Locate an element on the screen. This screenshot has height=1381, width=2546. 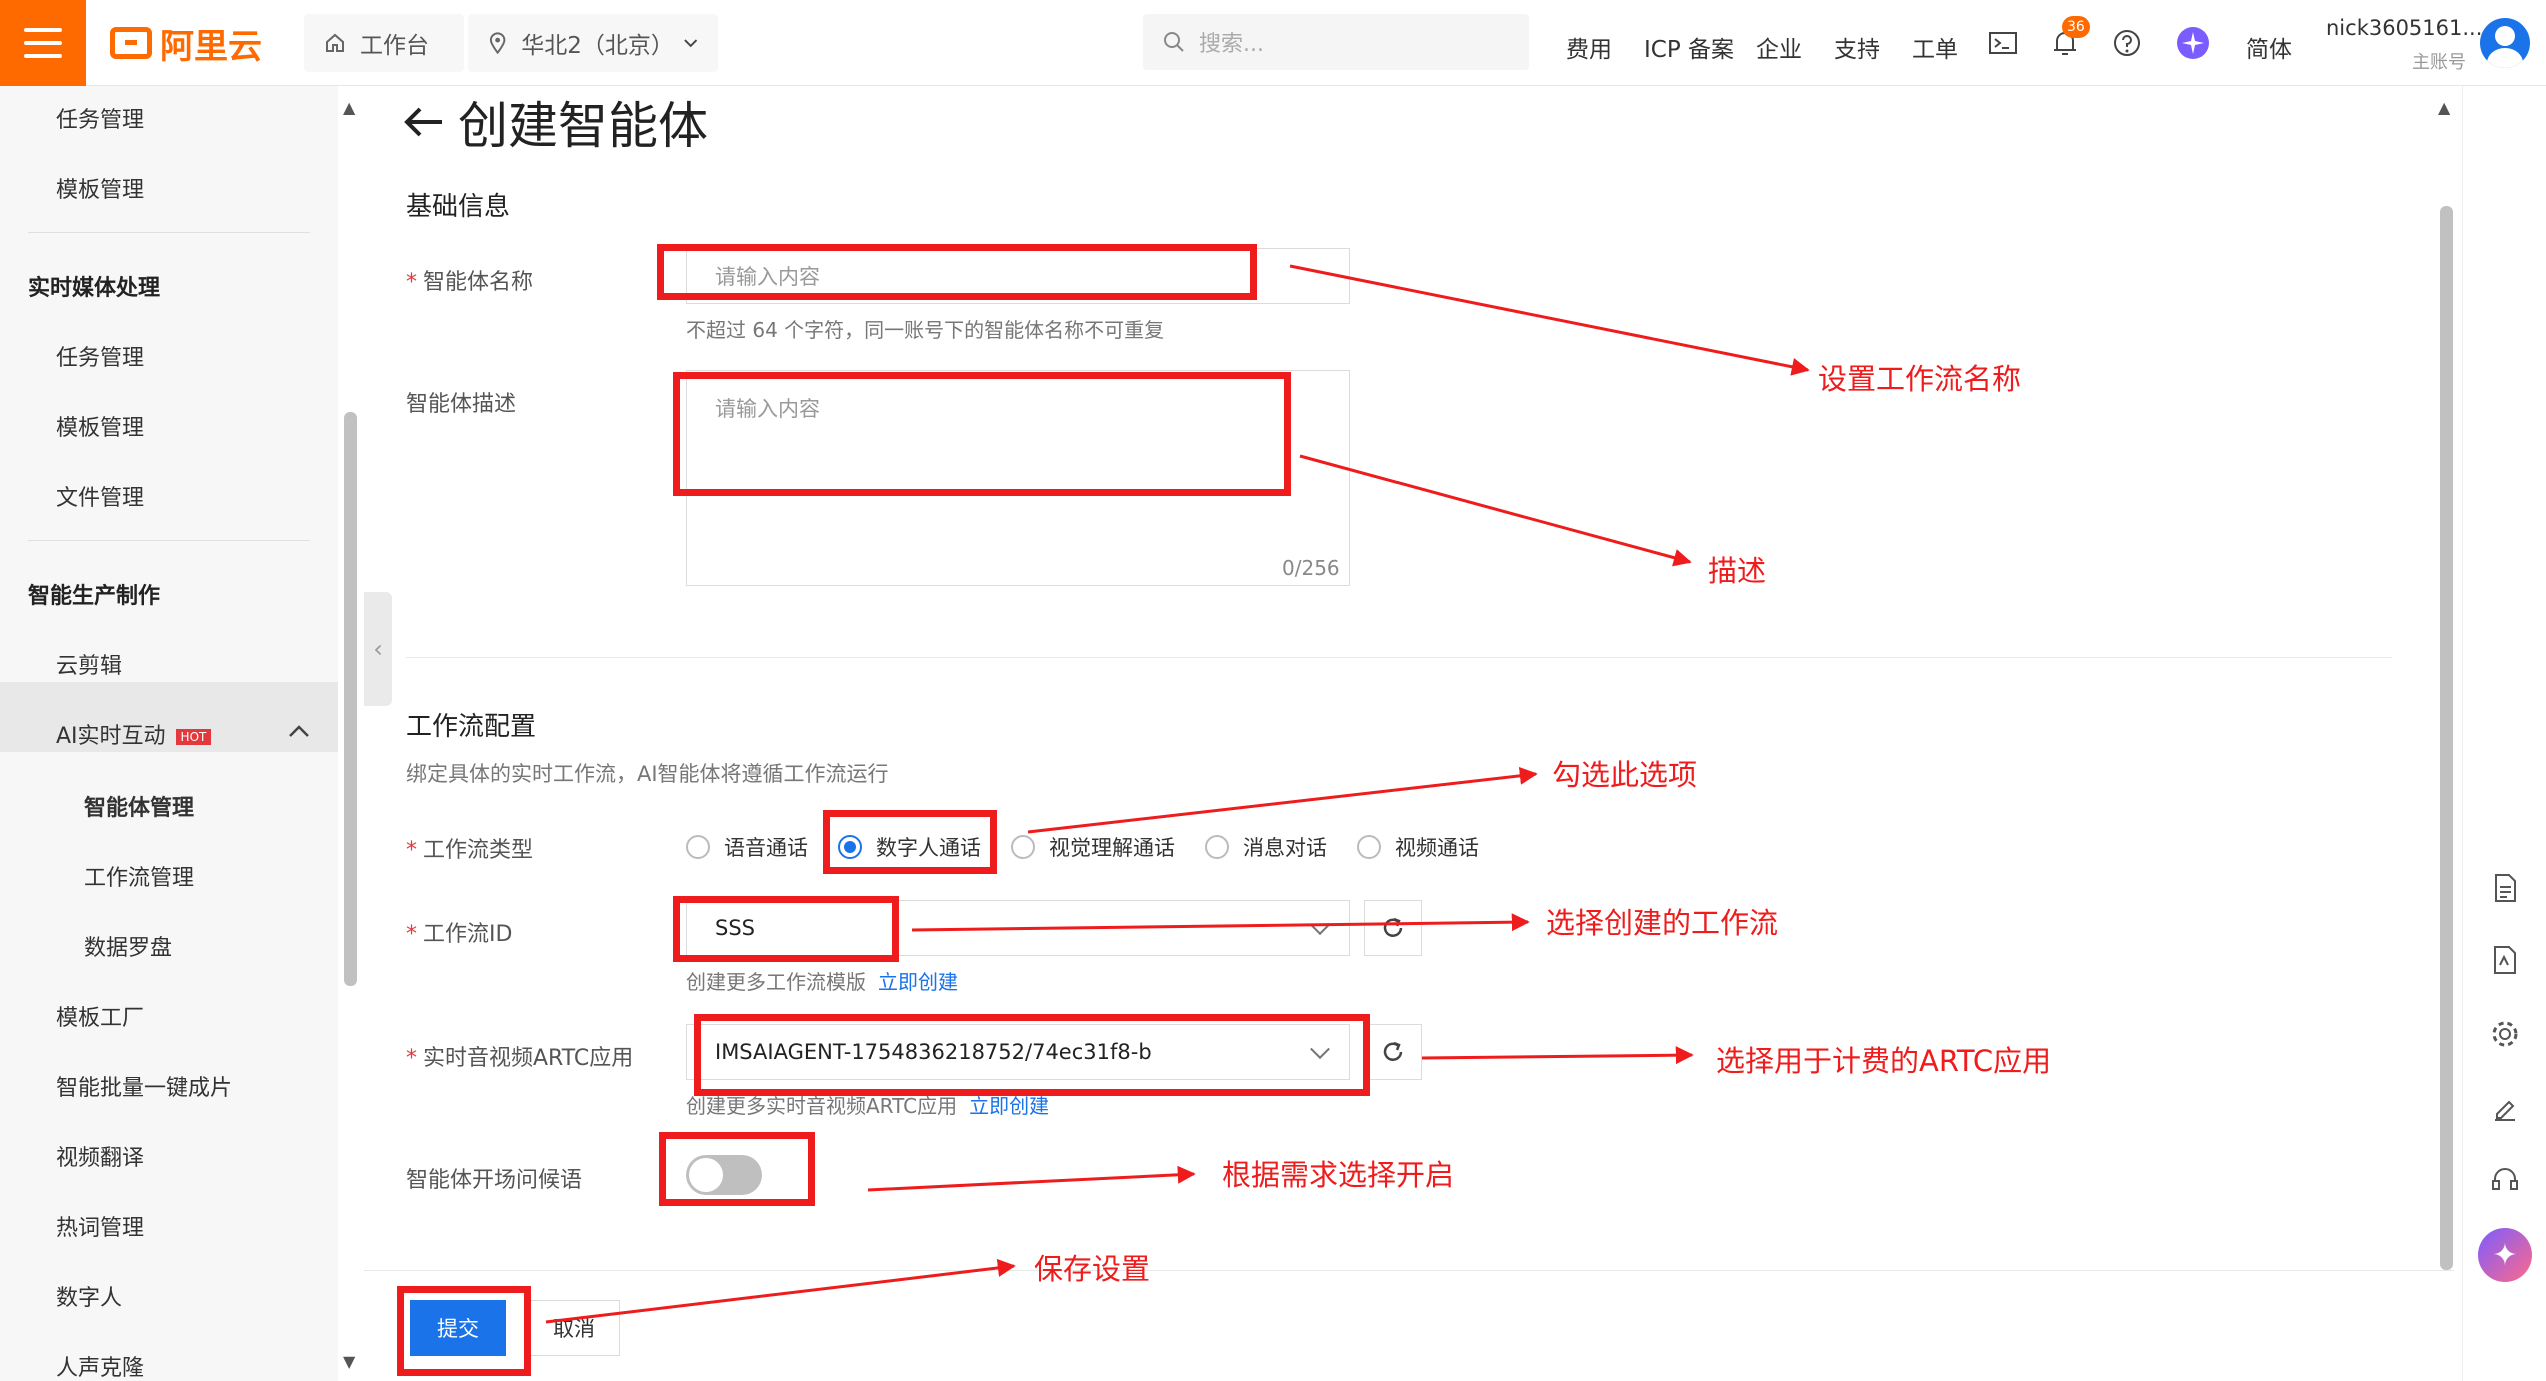
workflow-id-label: * 工作流ID is located at coordinates (459, 934).